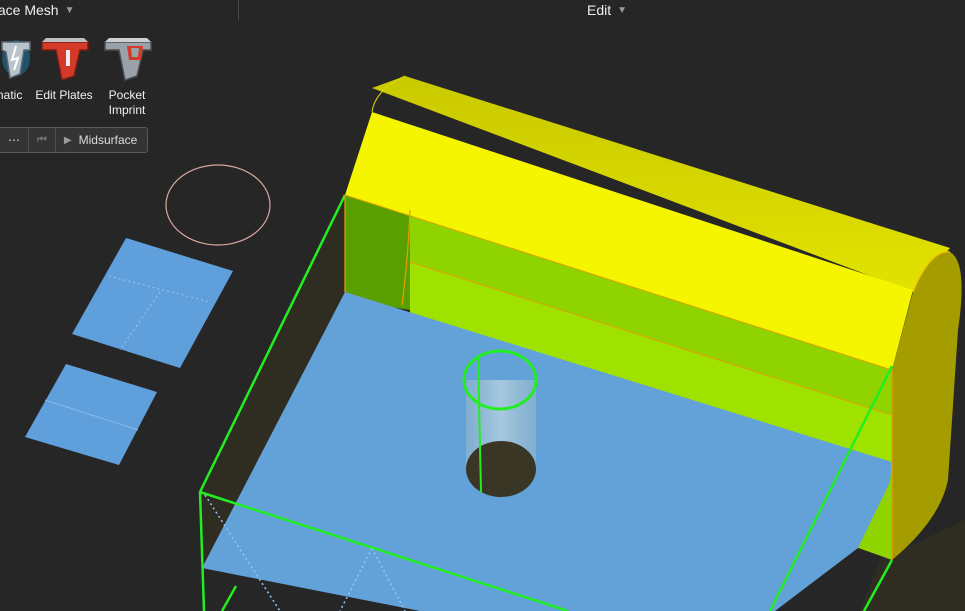  Describe the element at coordinates (152, 303) in the screenshot. I see `loose-plate-upper` at that location.